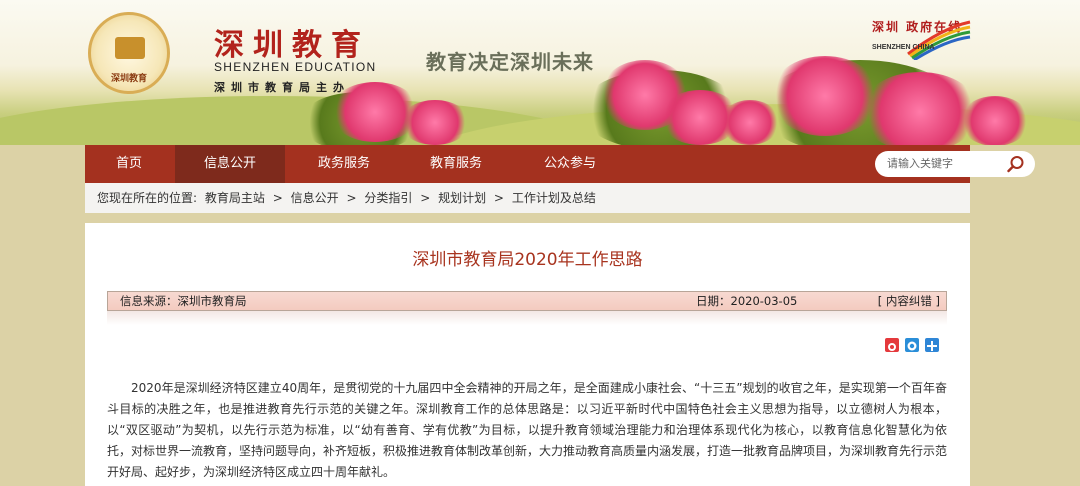 The image size is (1080, 486). Describe the element at coordinates (230, 164) in the screenshot. I see `nav-information-disclosure: 信息公开` at that location.